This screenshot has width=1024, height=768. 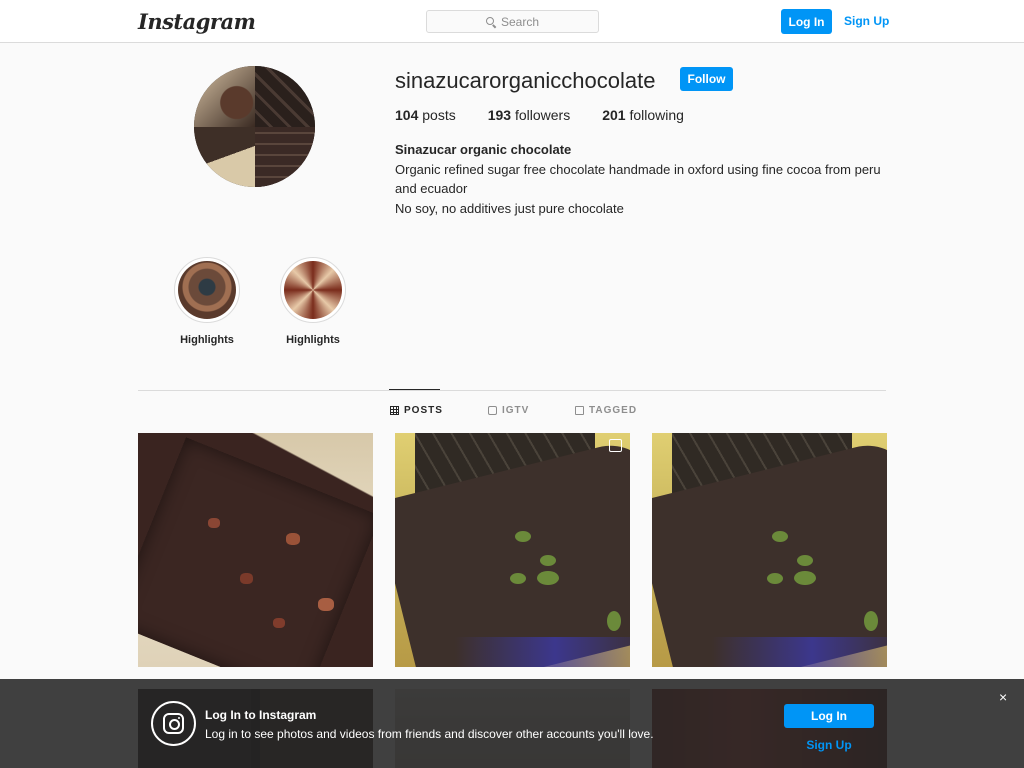 I want to click on tab-label: TAGGED, so click(x=613, y=410).